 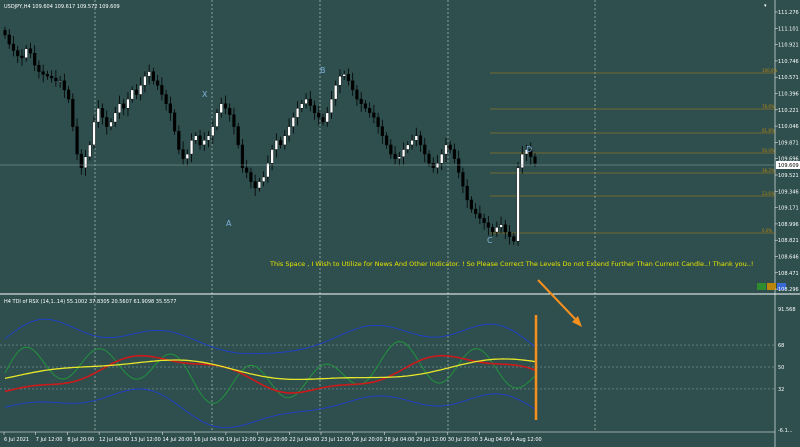 What do you see at coordinates (768, 130) in the screenshot?
I see `fib-level-label: 61.8%` at bounding box center [768, 130].